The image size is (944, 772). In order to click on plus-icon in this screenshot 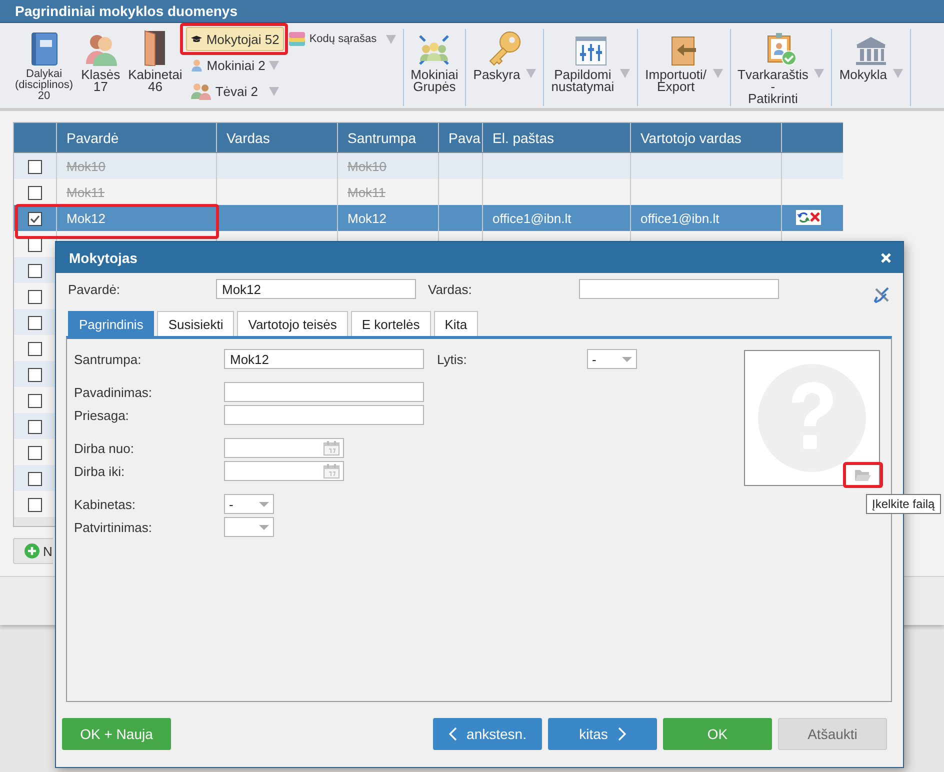, I will do `click(32, 551)`.